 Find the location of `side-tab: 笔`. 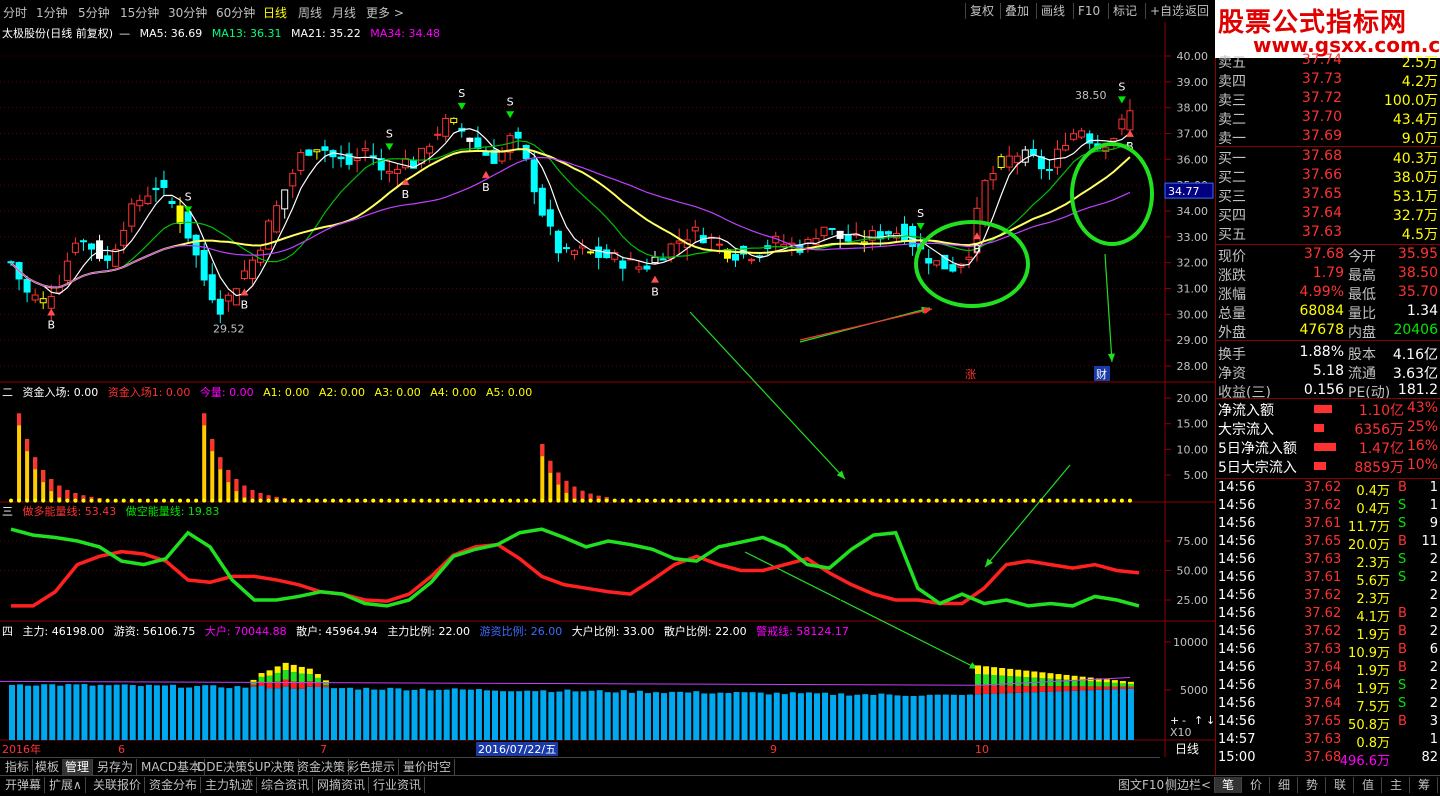

side-tab: 笔 is located at coordinates (1228, 785).